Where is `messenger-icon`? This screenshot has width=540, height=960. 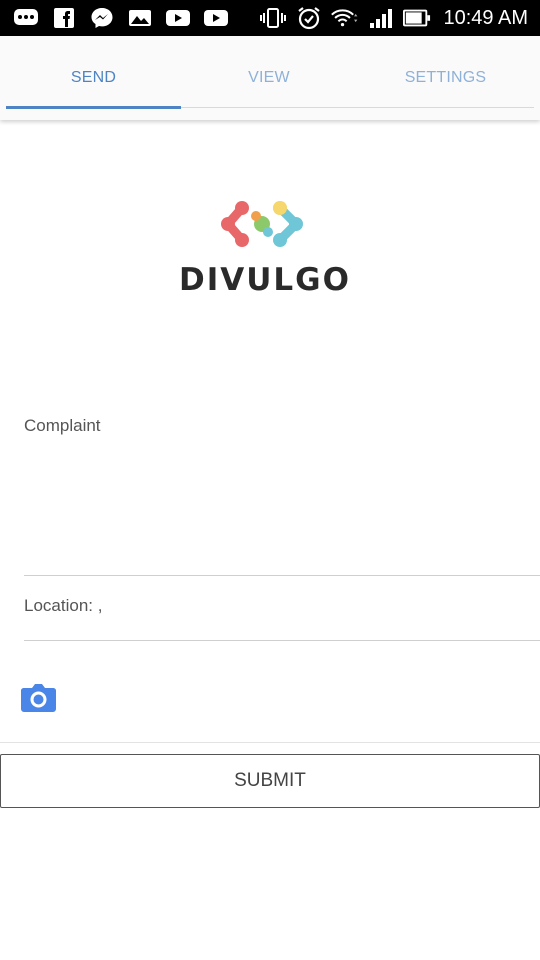 messenger-icon is located at coordinates (102, 18).